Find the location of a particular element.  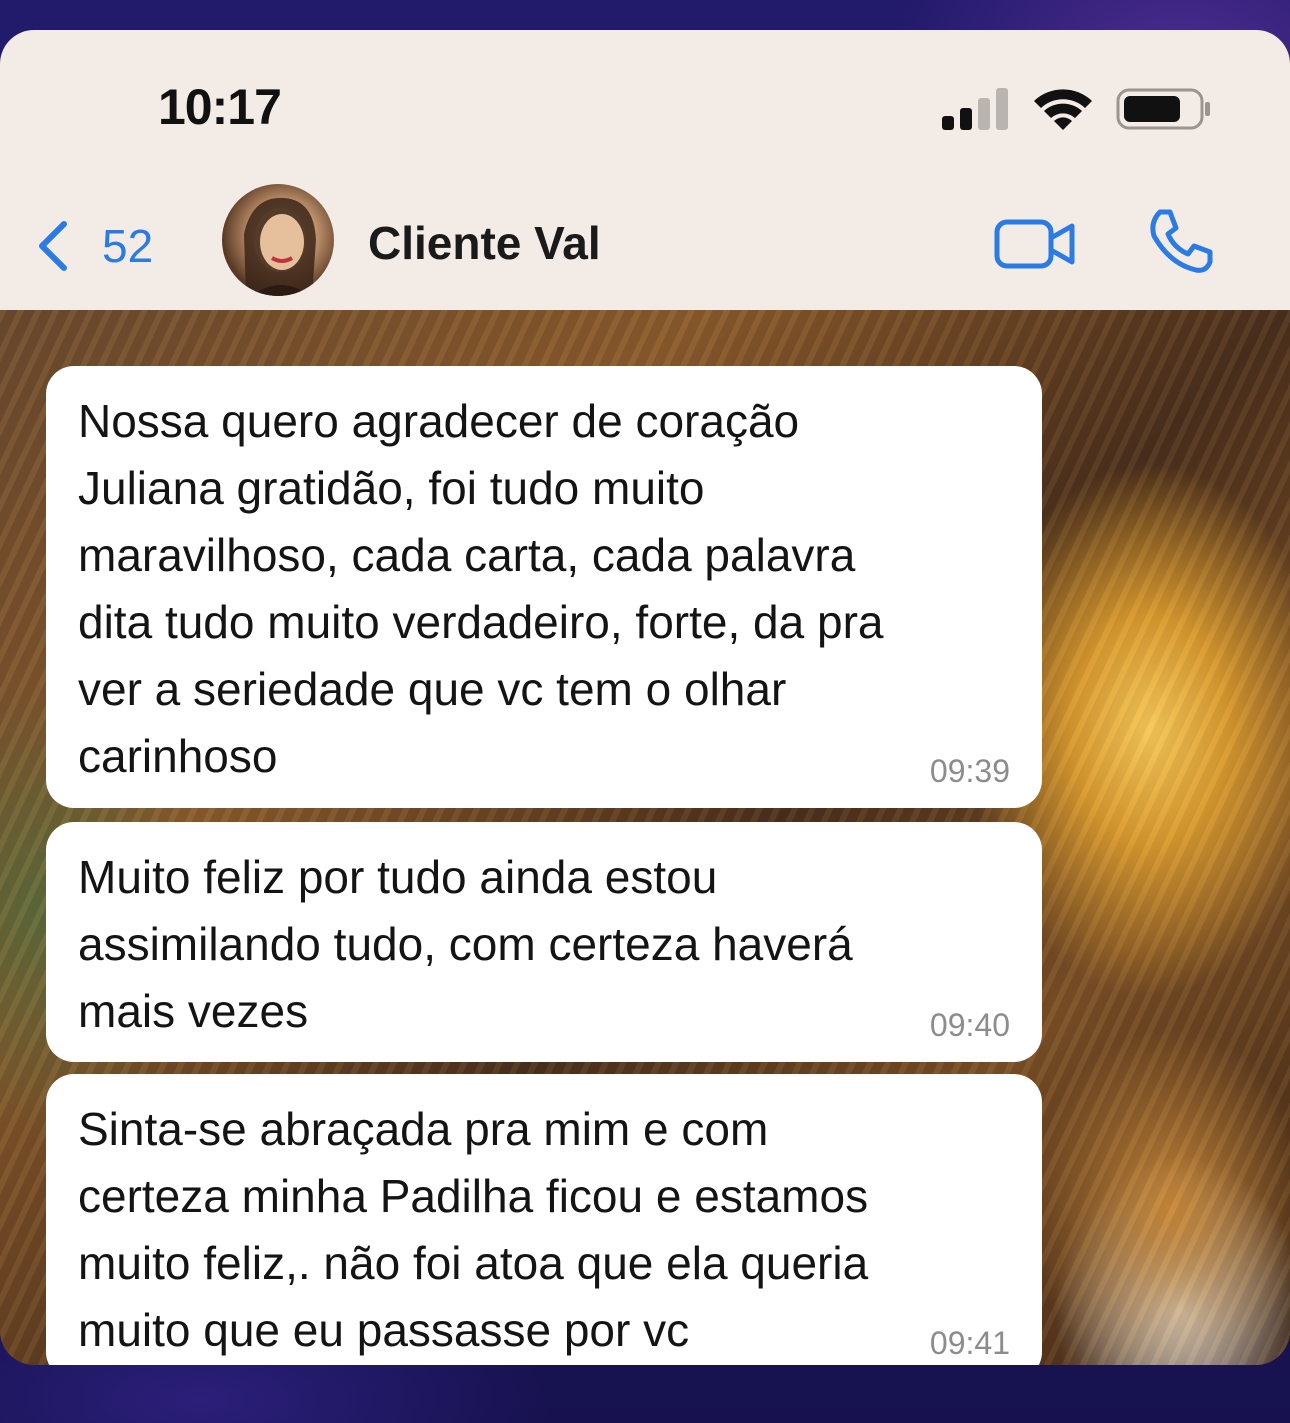

chevron-left-icon is located at coordinates (53, 246).